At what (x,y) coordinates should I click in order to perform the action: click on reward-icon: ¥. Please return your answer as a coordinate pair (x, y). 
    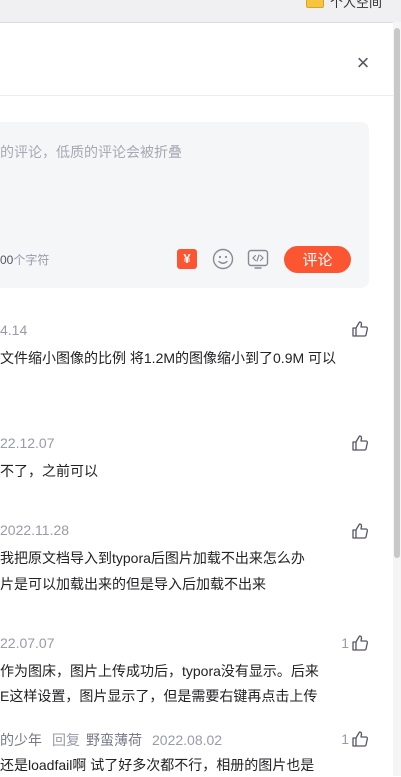
    Looking at the image, I should click on (187, 259).